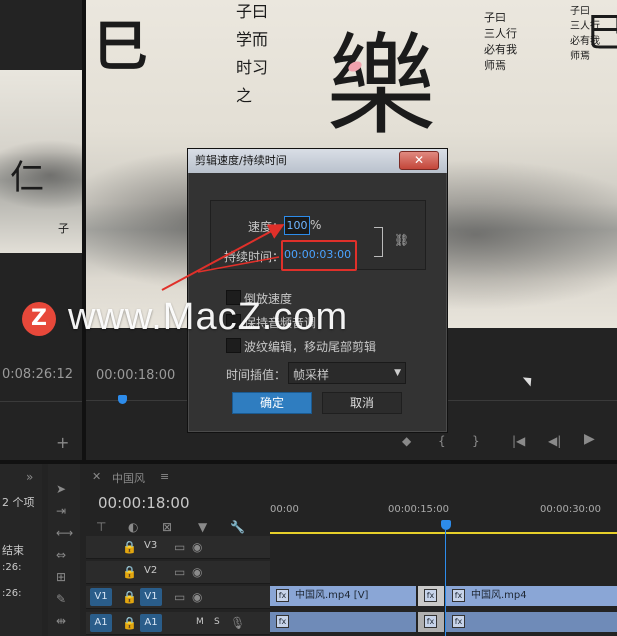 The image size is (617, 636). What do you see at coordinates (61, 621) in the screenshot?
I see `slip-tool-icon: ⇹` at bounding box center [61, 621].